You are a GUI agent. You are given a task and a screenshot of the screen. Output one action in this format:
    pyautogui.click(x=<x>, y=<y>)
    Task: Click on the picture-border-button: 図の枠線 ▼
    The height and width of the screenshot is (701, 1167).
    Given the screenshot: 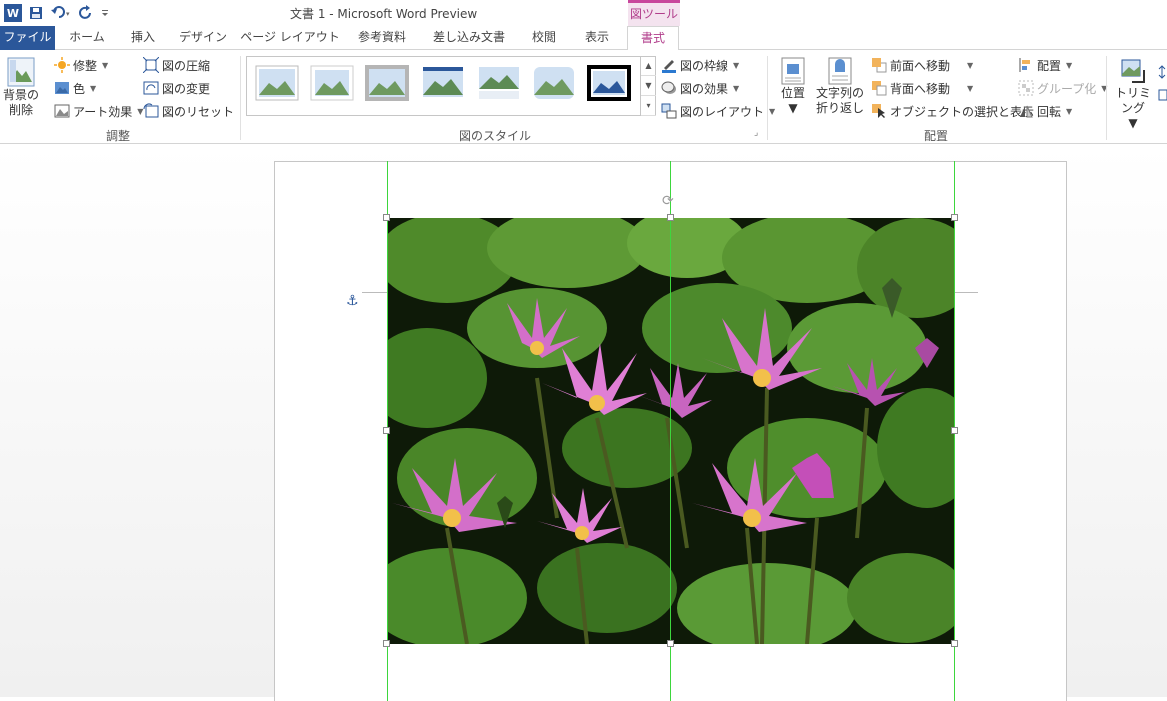 What is the action you would take?
    pyautogui.click(x=700, y=65)
    